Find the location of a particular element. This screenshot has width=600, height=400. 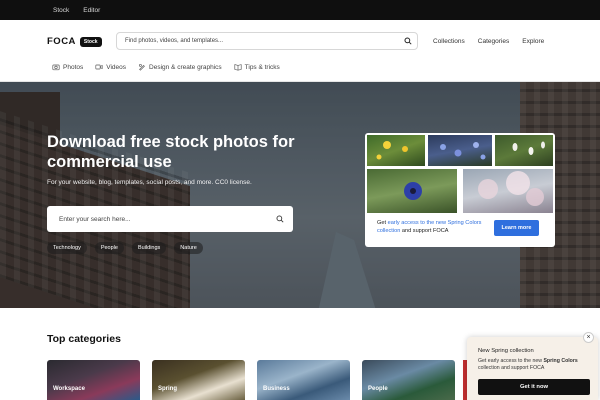

promo-text-after: and support FOCA is located at coordinates (424, 230).